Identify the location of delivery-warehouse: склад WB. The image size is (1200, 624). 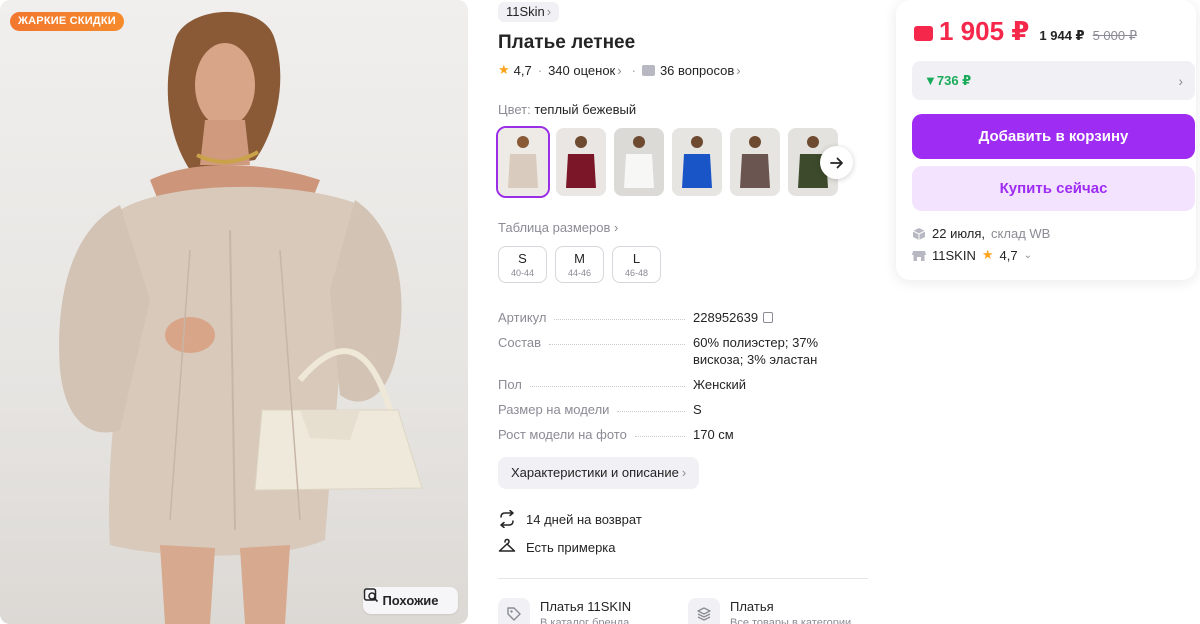
(1021, 233).